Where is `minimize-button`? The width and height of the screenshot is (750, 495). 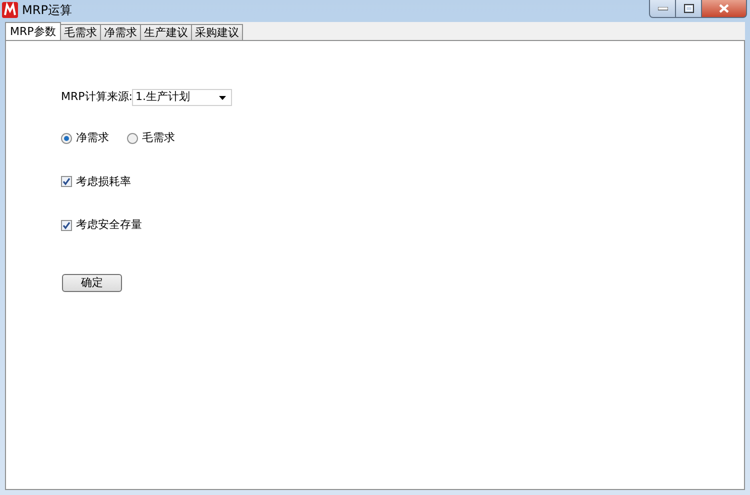 minimize-button is located at coordinates (662, 9).